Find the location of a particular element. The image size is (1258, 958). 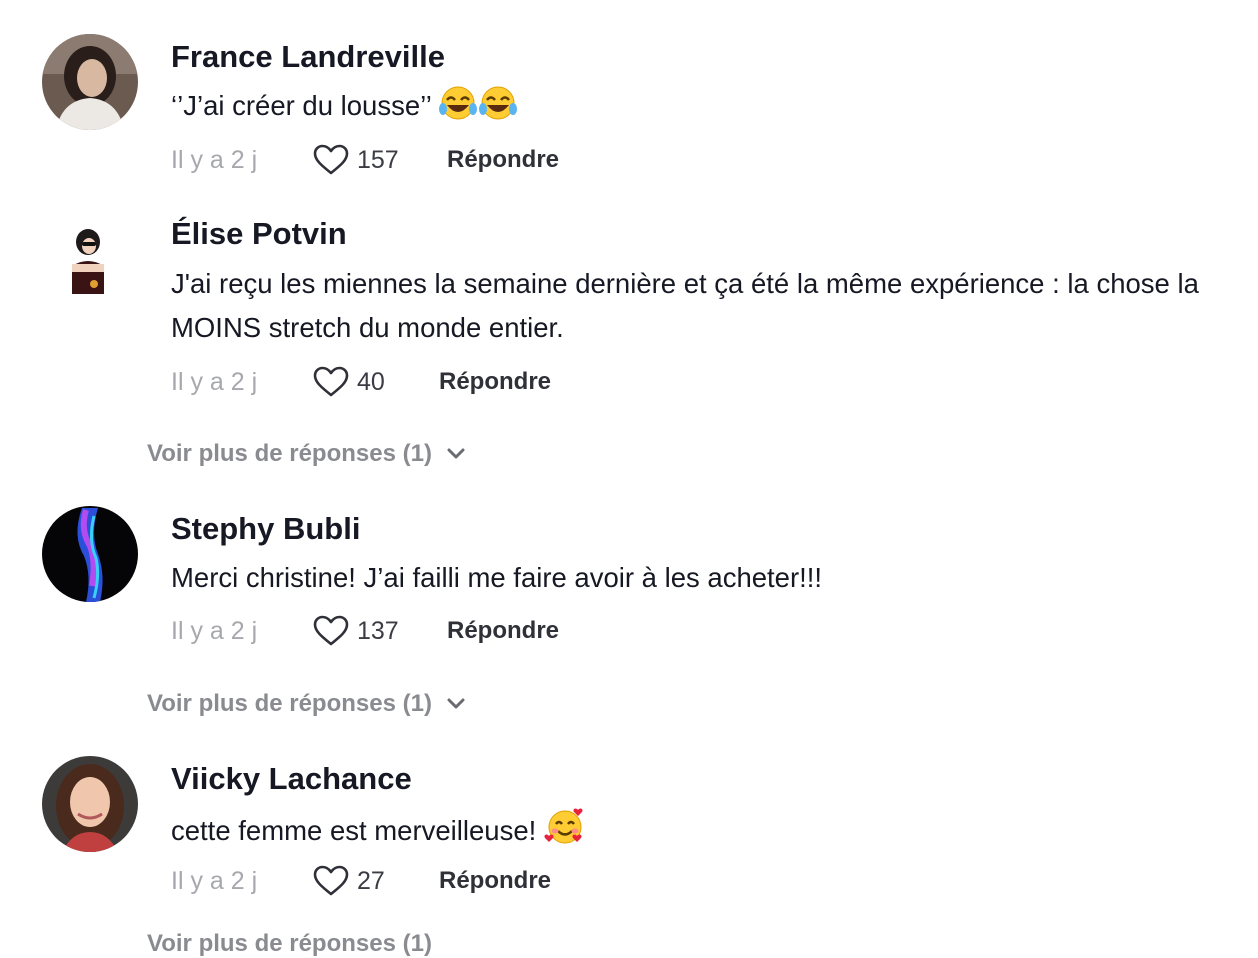

like-button: 157 is located at coordinates (380, 160).